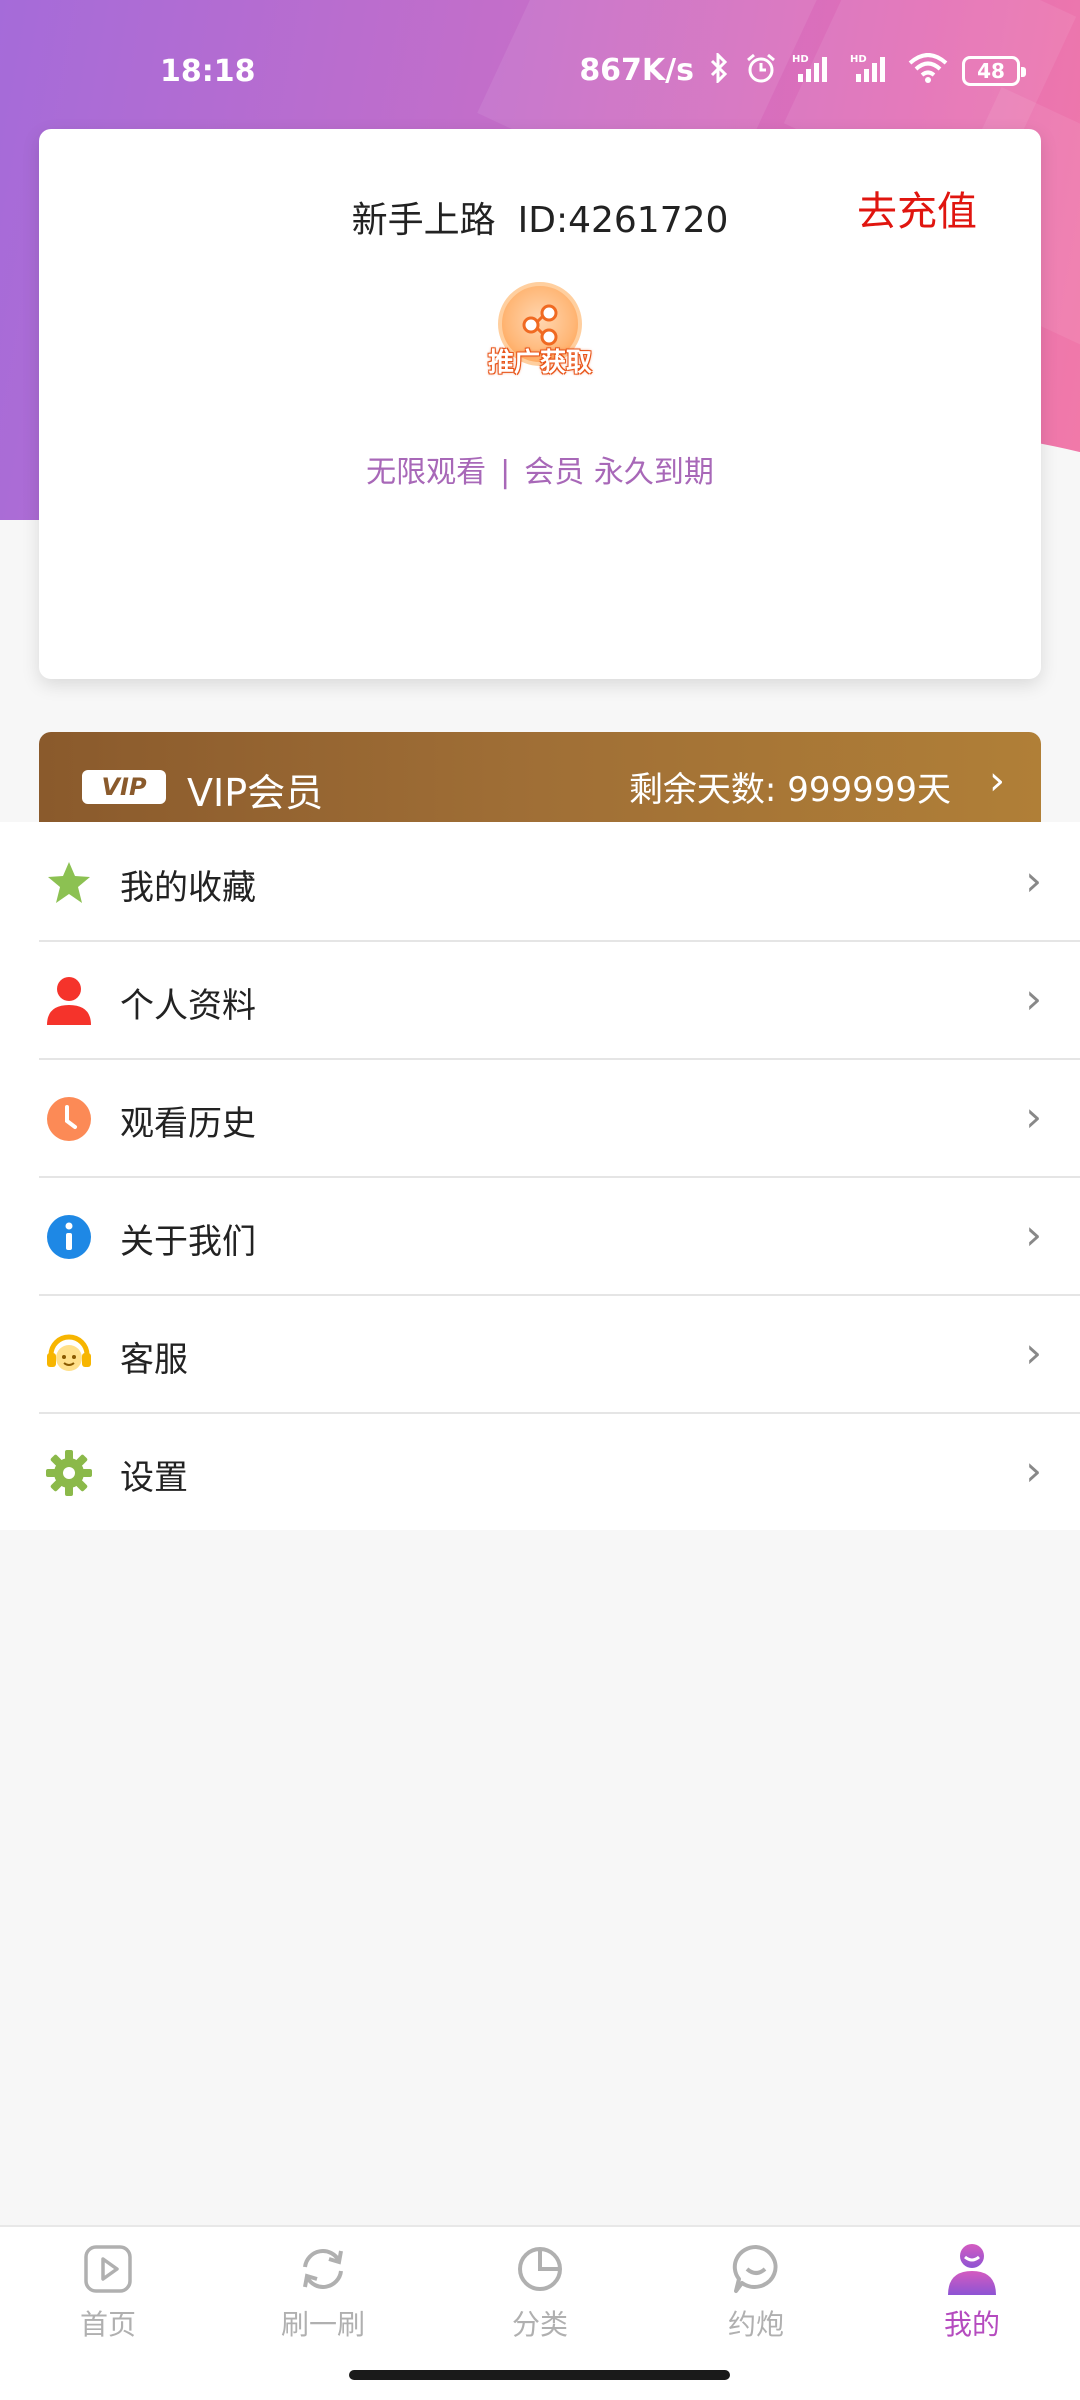 This screenshot has width=1080, height=2400. I want to click on status-time: 18:18, so click(208, 71).